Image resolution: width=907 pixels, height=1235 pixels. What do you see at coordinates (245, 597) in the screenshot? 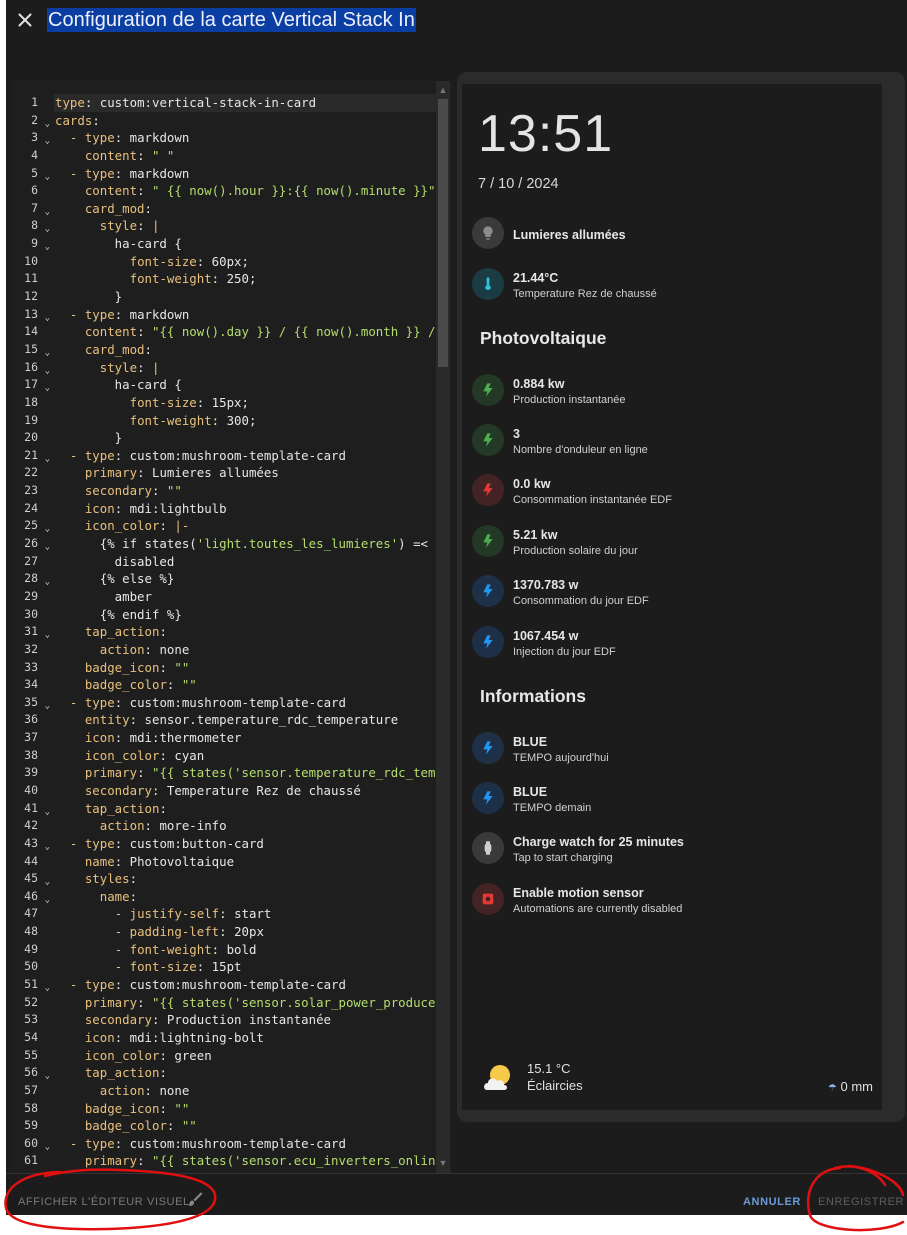
I see `code-line: amber` at bounding box center [245, 597].